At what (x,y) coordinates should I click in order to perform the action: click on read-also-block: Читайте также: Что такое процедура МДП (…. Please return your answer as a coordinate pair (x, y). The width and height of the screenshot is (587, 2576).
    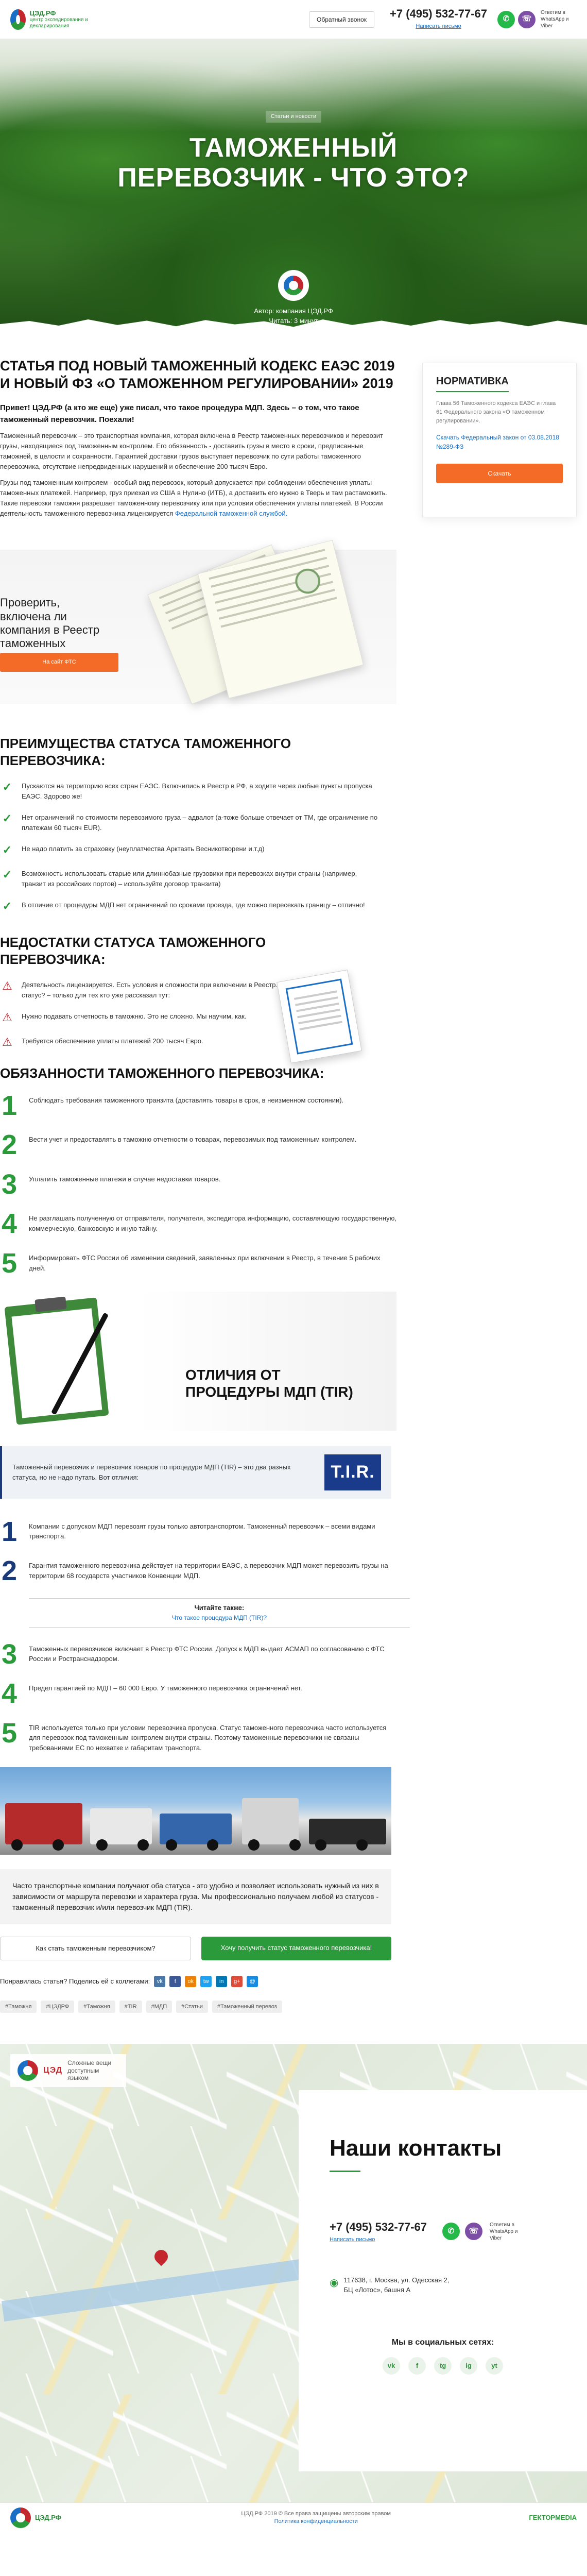
    Looking at the image, I should click on (219, 1613).